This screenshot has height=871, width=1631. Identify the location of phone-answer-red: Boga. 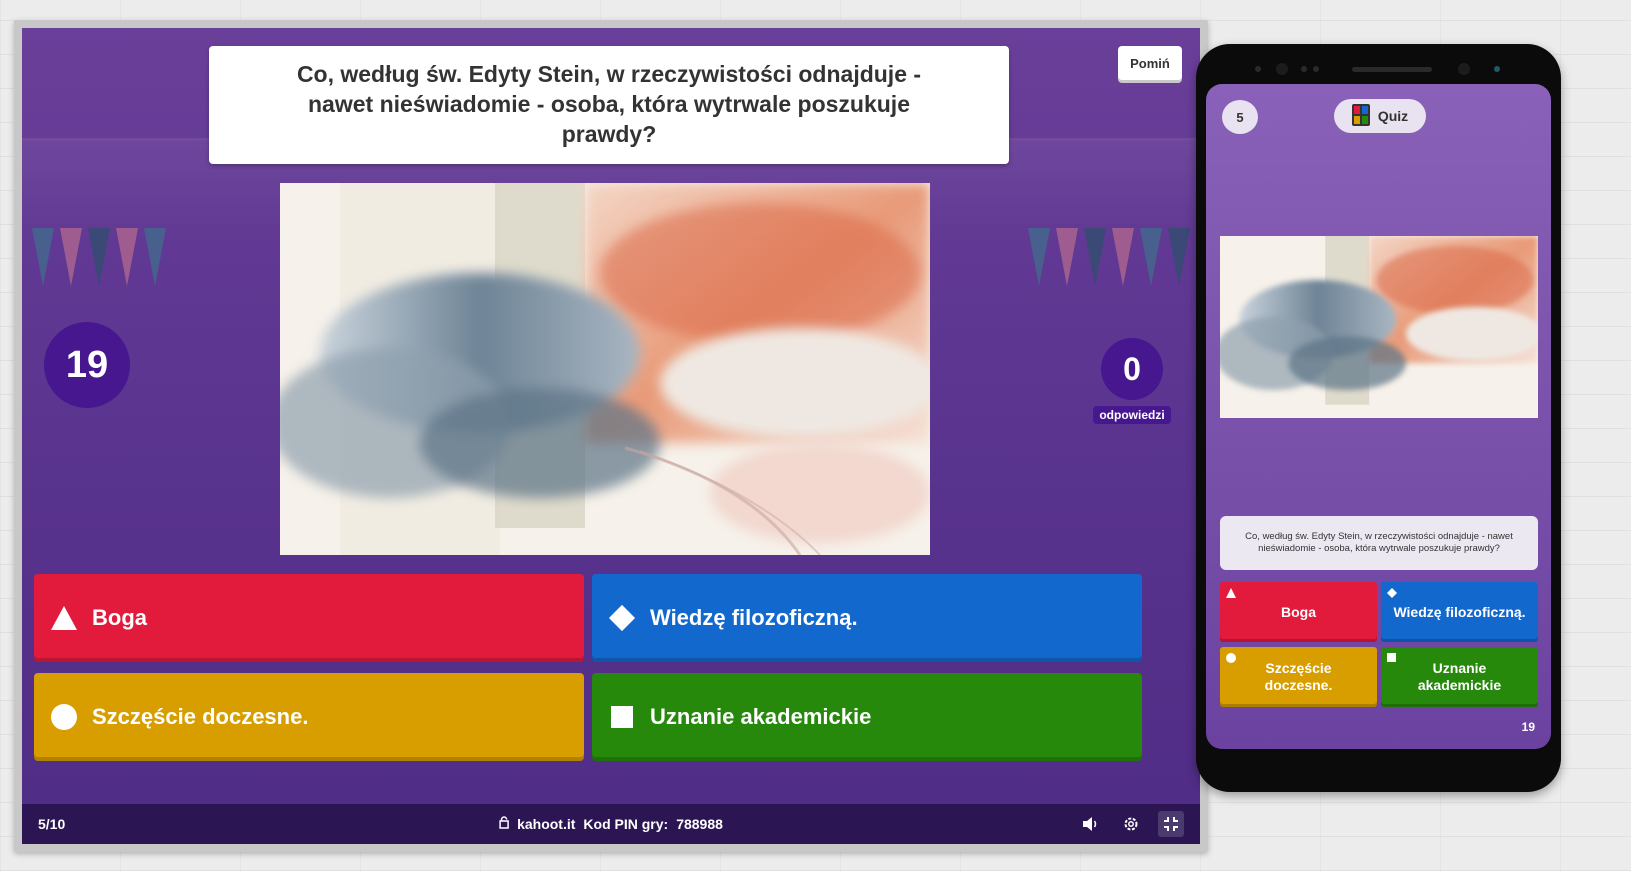
(1298, 612).